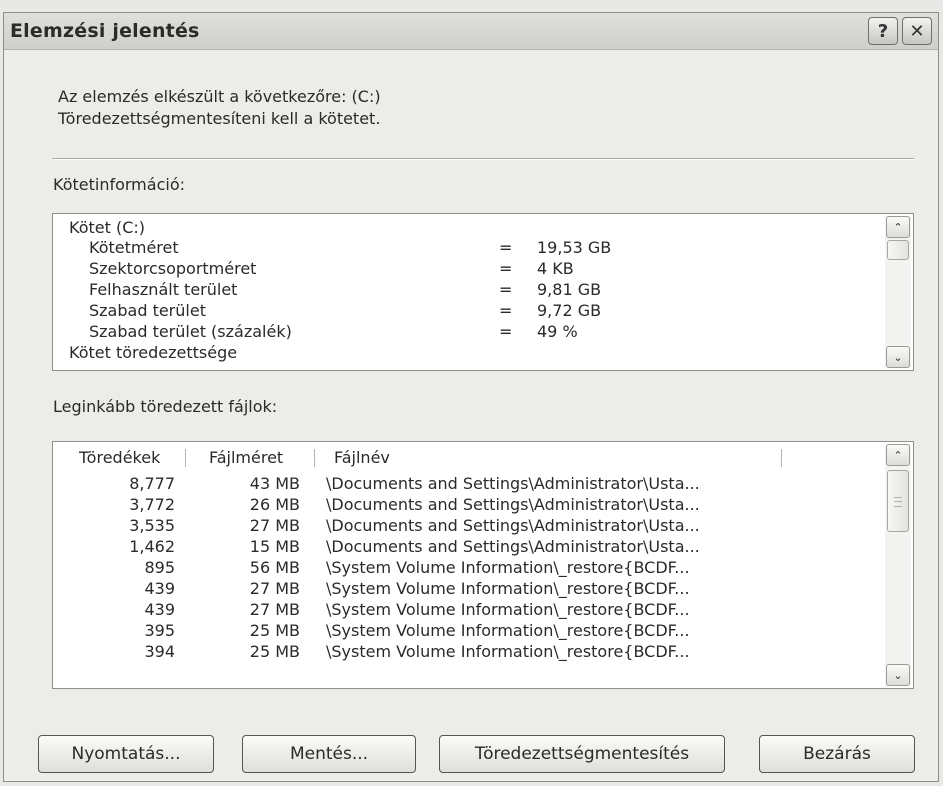 The height and width of the screenshot is (786, 943). Describe the element at coordinates (147, 310) in the screenshot. I see `volume-row-label: Szabad terület` at that location.